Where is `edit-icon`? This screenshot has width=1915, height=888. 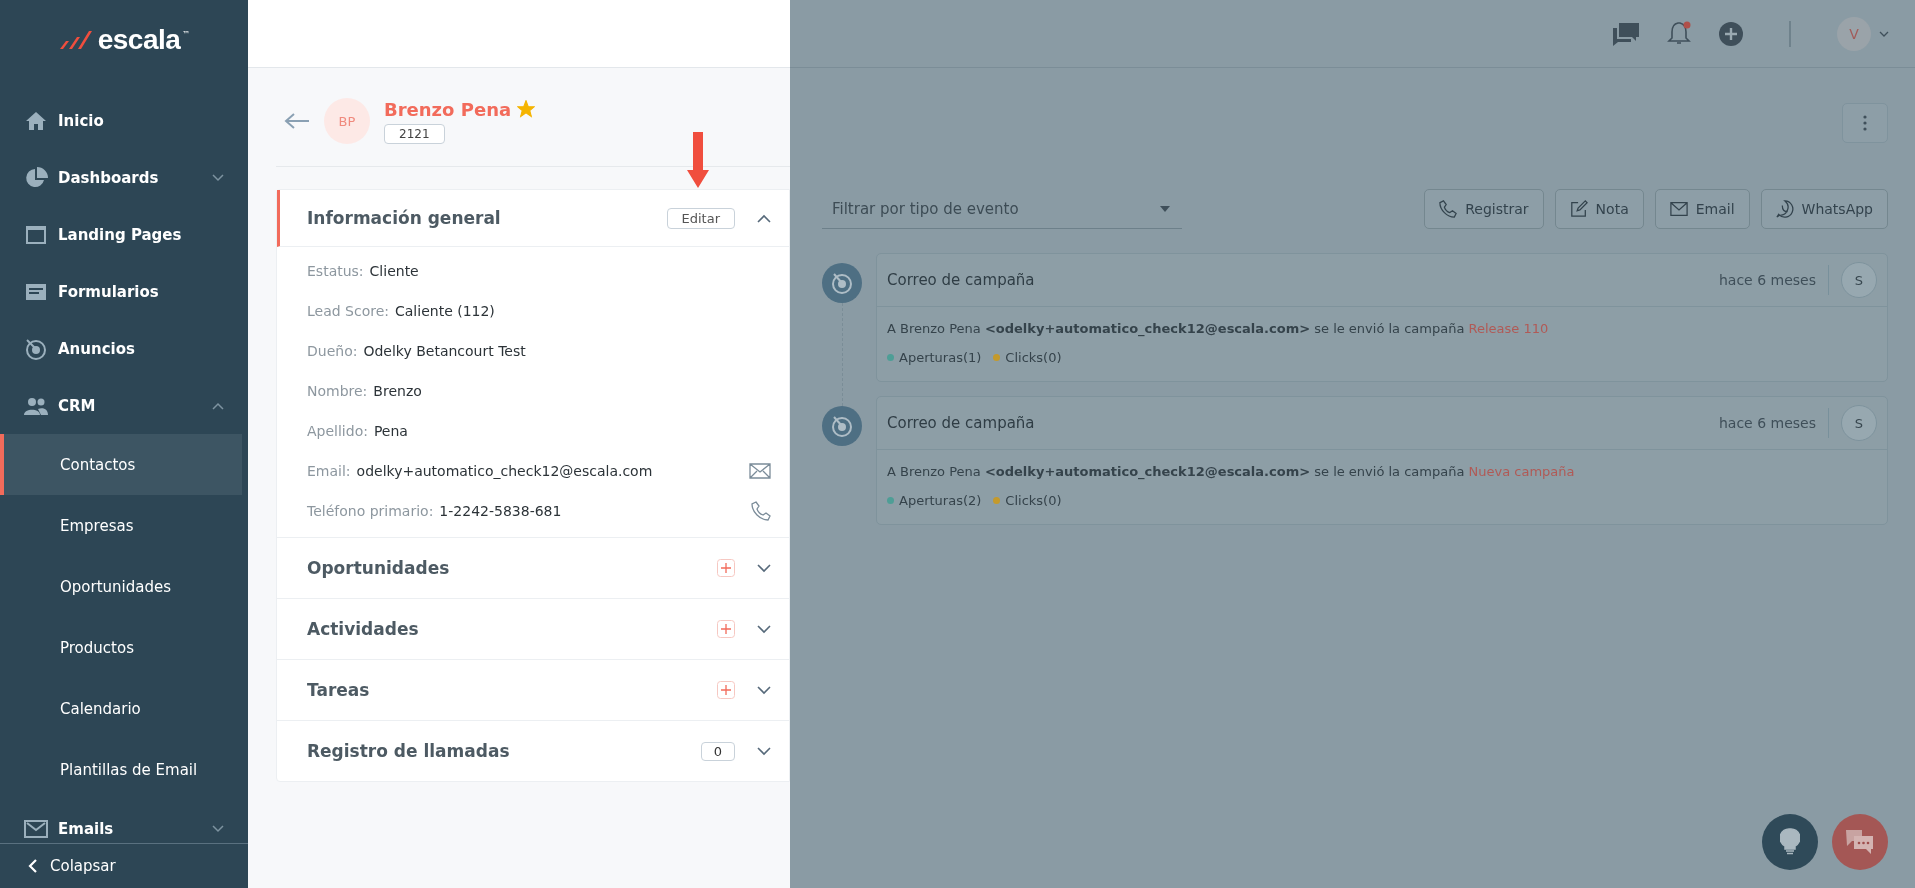
edit-icon is located at coordinates (1578, 209).